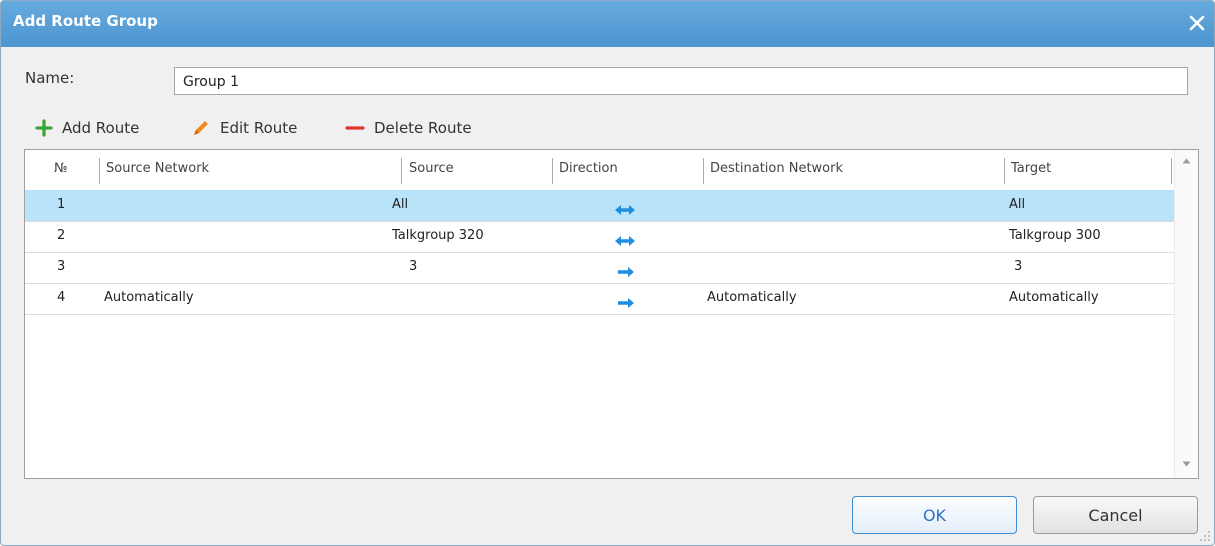 The width and height of the screenshot is (1215, 546). I want to click on close-icon, so click(1197, 23).